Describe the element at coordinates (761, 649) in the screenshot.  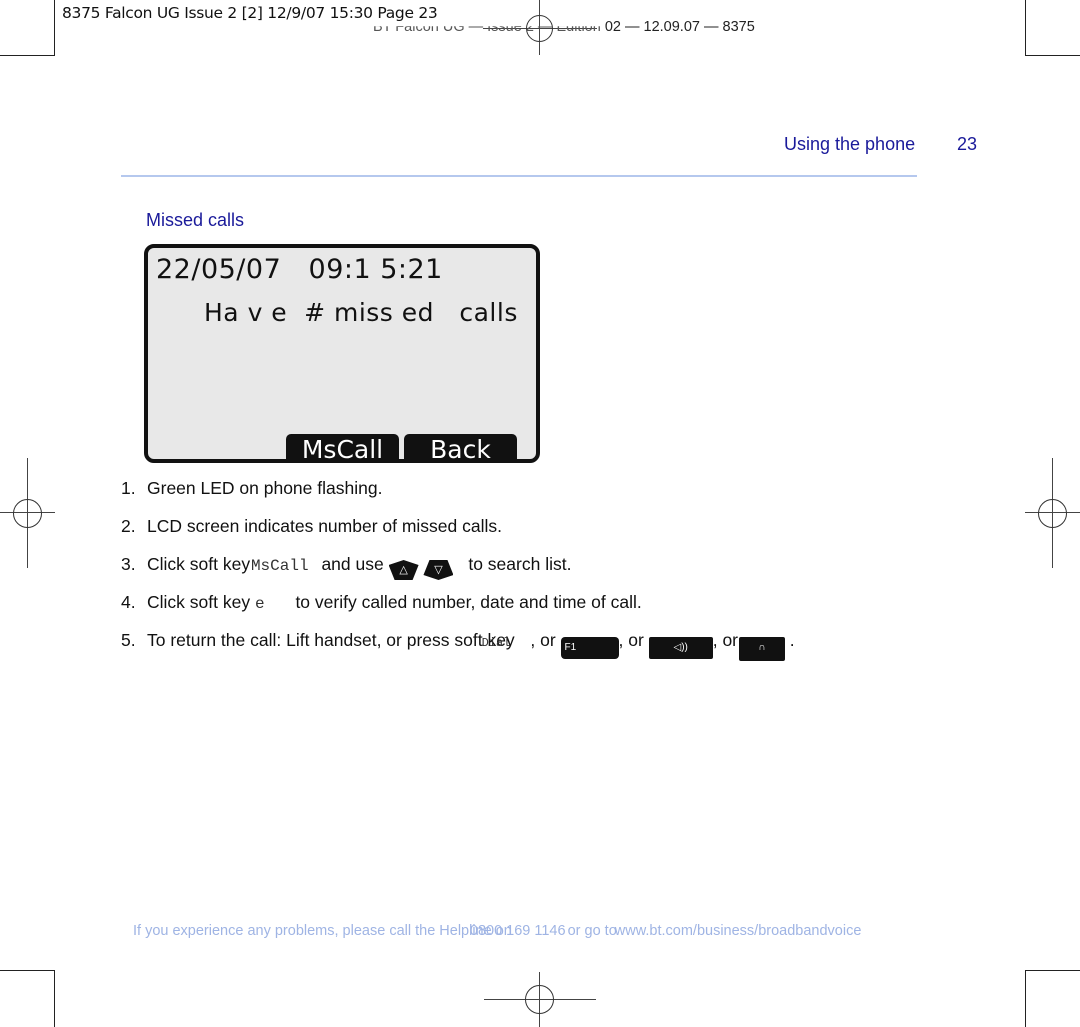
I see `headset-icon: ∩` at that location.